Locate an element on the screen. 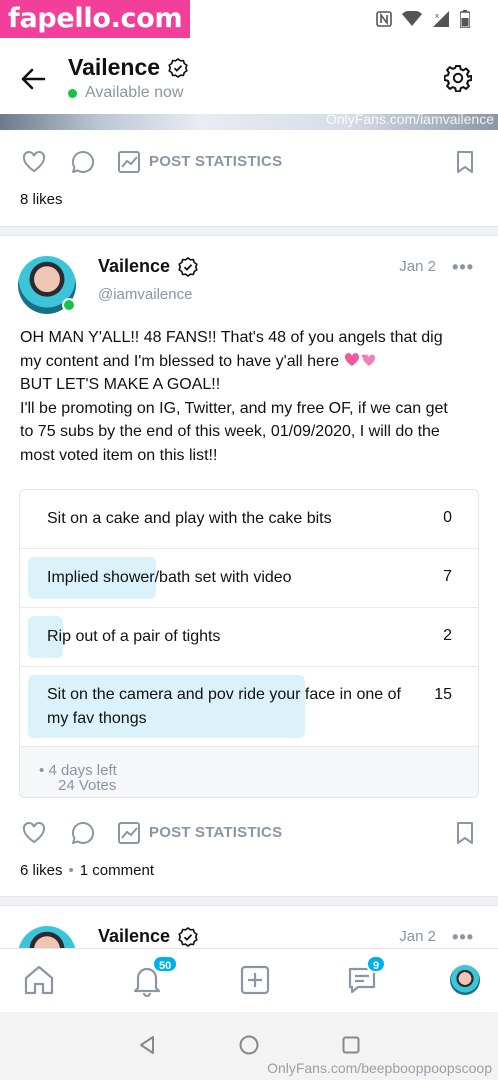 This screenshot has width=498, height=1080. gear-icon is located at coordinates (458, 78).